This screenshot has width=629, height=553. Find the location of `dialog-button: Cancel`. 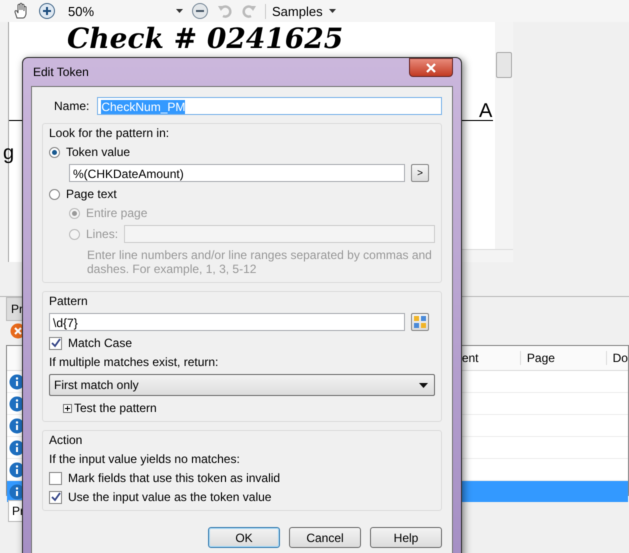

dialog-button: Cancel is located at coordinates (325, 537).